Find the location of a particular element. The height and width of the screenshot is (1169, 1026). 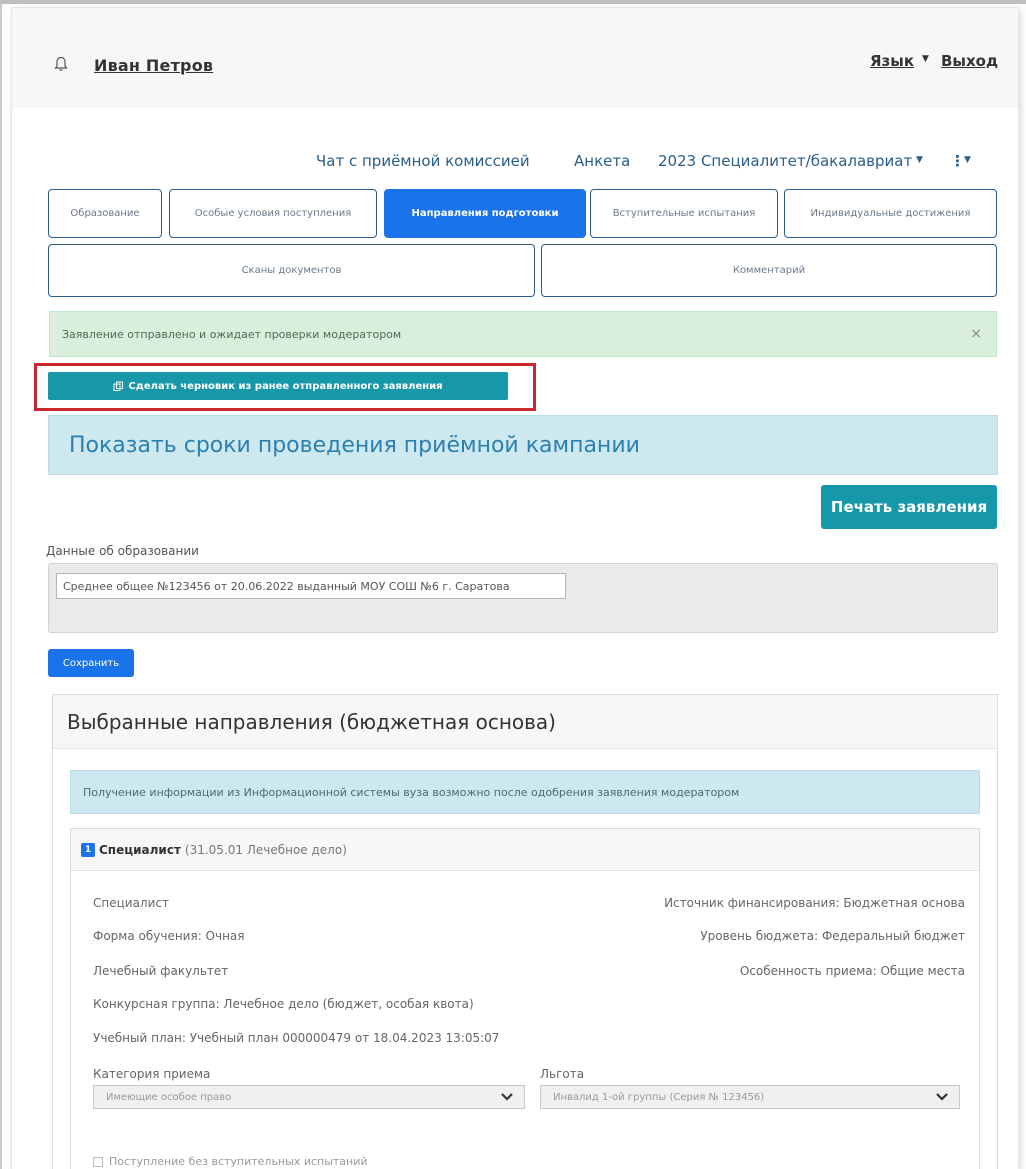

direction-header: 1 Специалист (31.05.01 Лечебное дело) is located at coordinates (525, 850).